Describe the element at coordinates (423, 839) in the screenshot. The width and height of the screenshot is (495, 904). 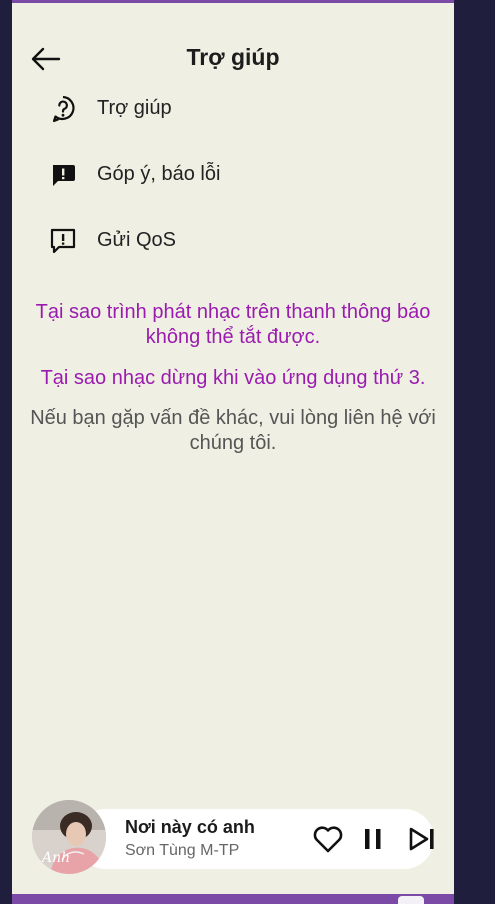
I see `skip-next-icon` at that location.